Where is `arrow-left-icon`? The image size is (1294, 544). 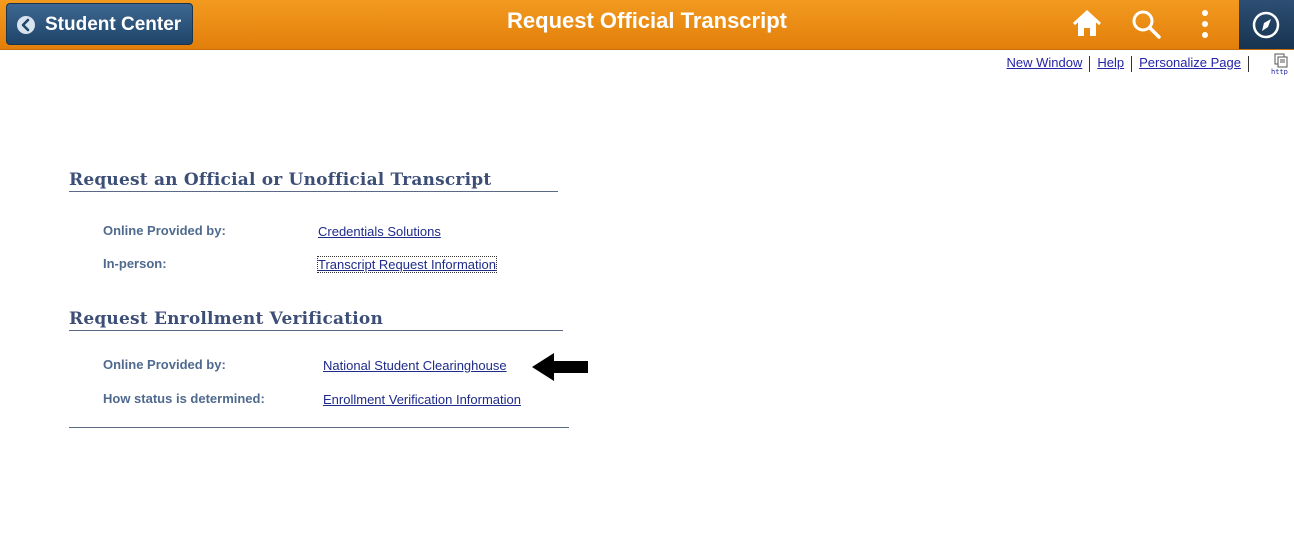
arrow-left-icon is located at coordinates (560, 369).